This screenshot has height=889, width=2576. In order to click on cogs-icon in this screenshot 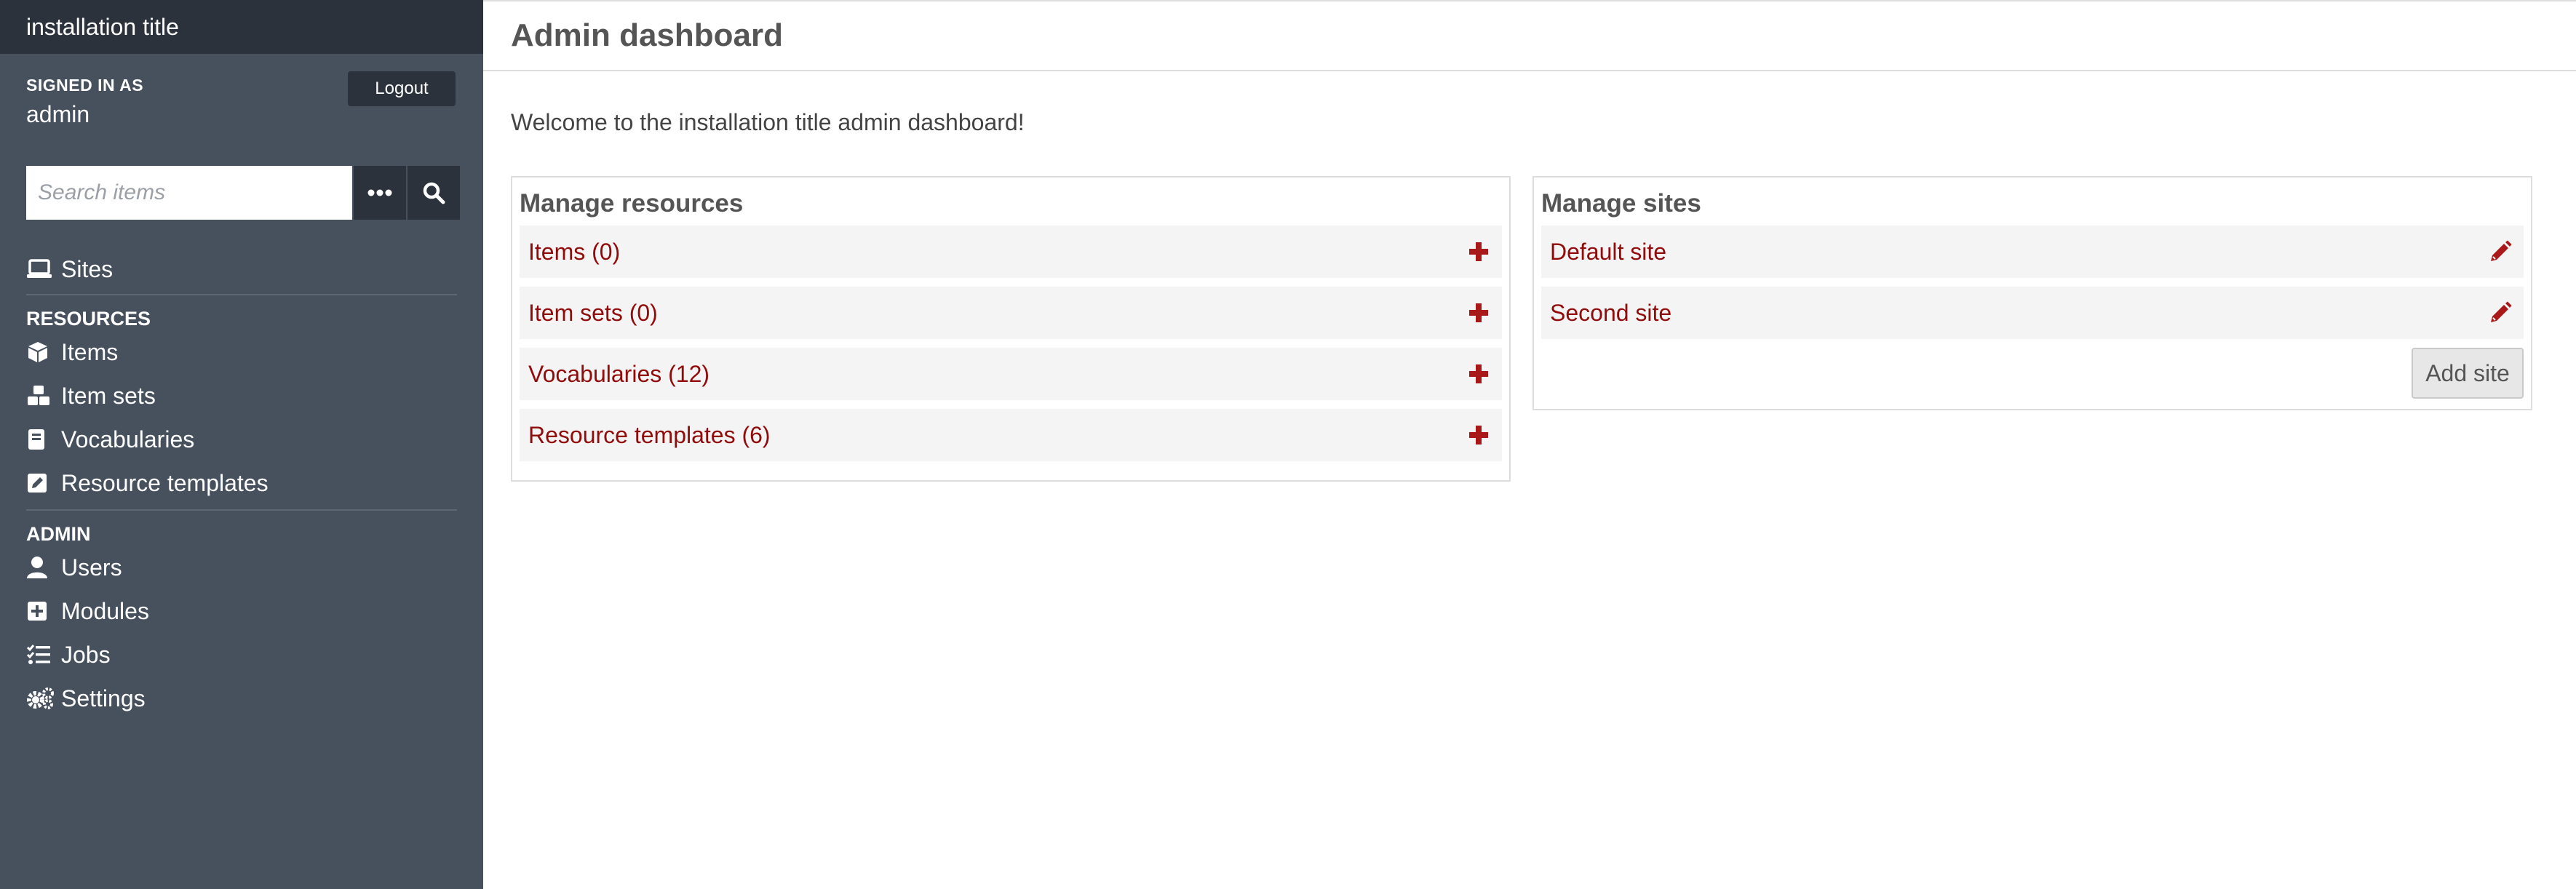, I will do `click(43, 699)`.